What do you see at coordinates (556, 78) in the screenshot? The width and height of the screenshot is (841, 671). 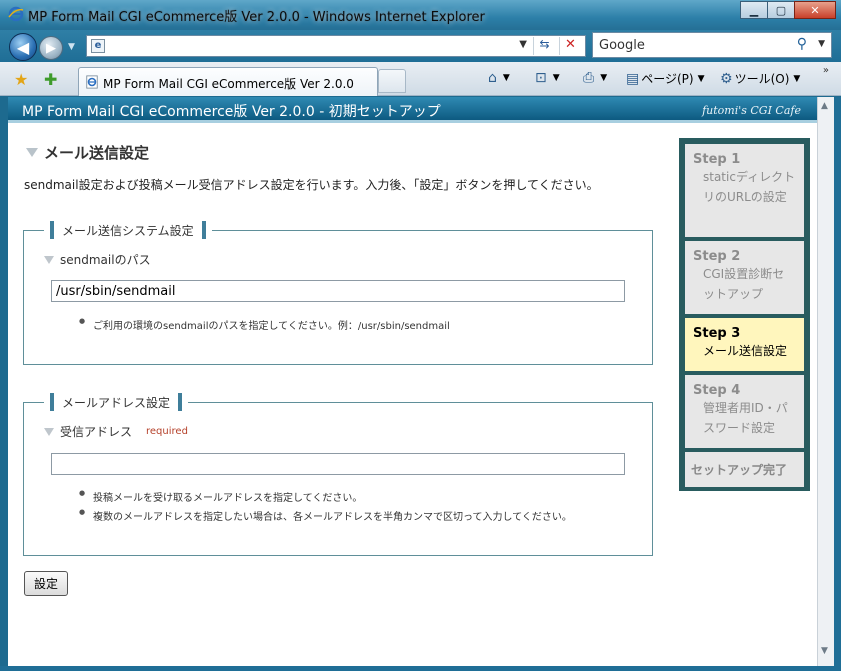 I see `feeds-dropdown-icon: ▼` at bounding box center [556, 78].